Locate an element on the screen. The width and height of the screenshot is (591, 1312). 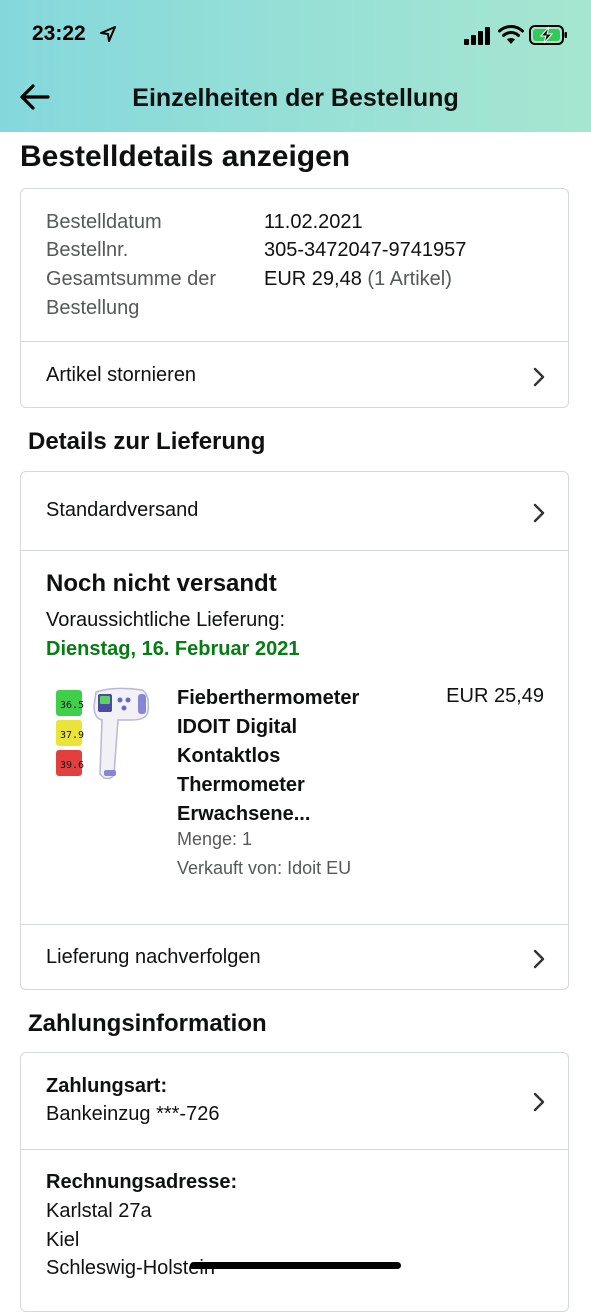
order-date-value: 11.02.2021 is located at coordinates (313, 222).